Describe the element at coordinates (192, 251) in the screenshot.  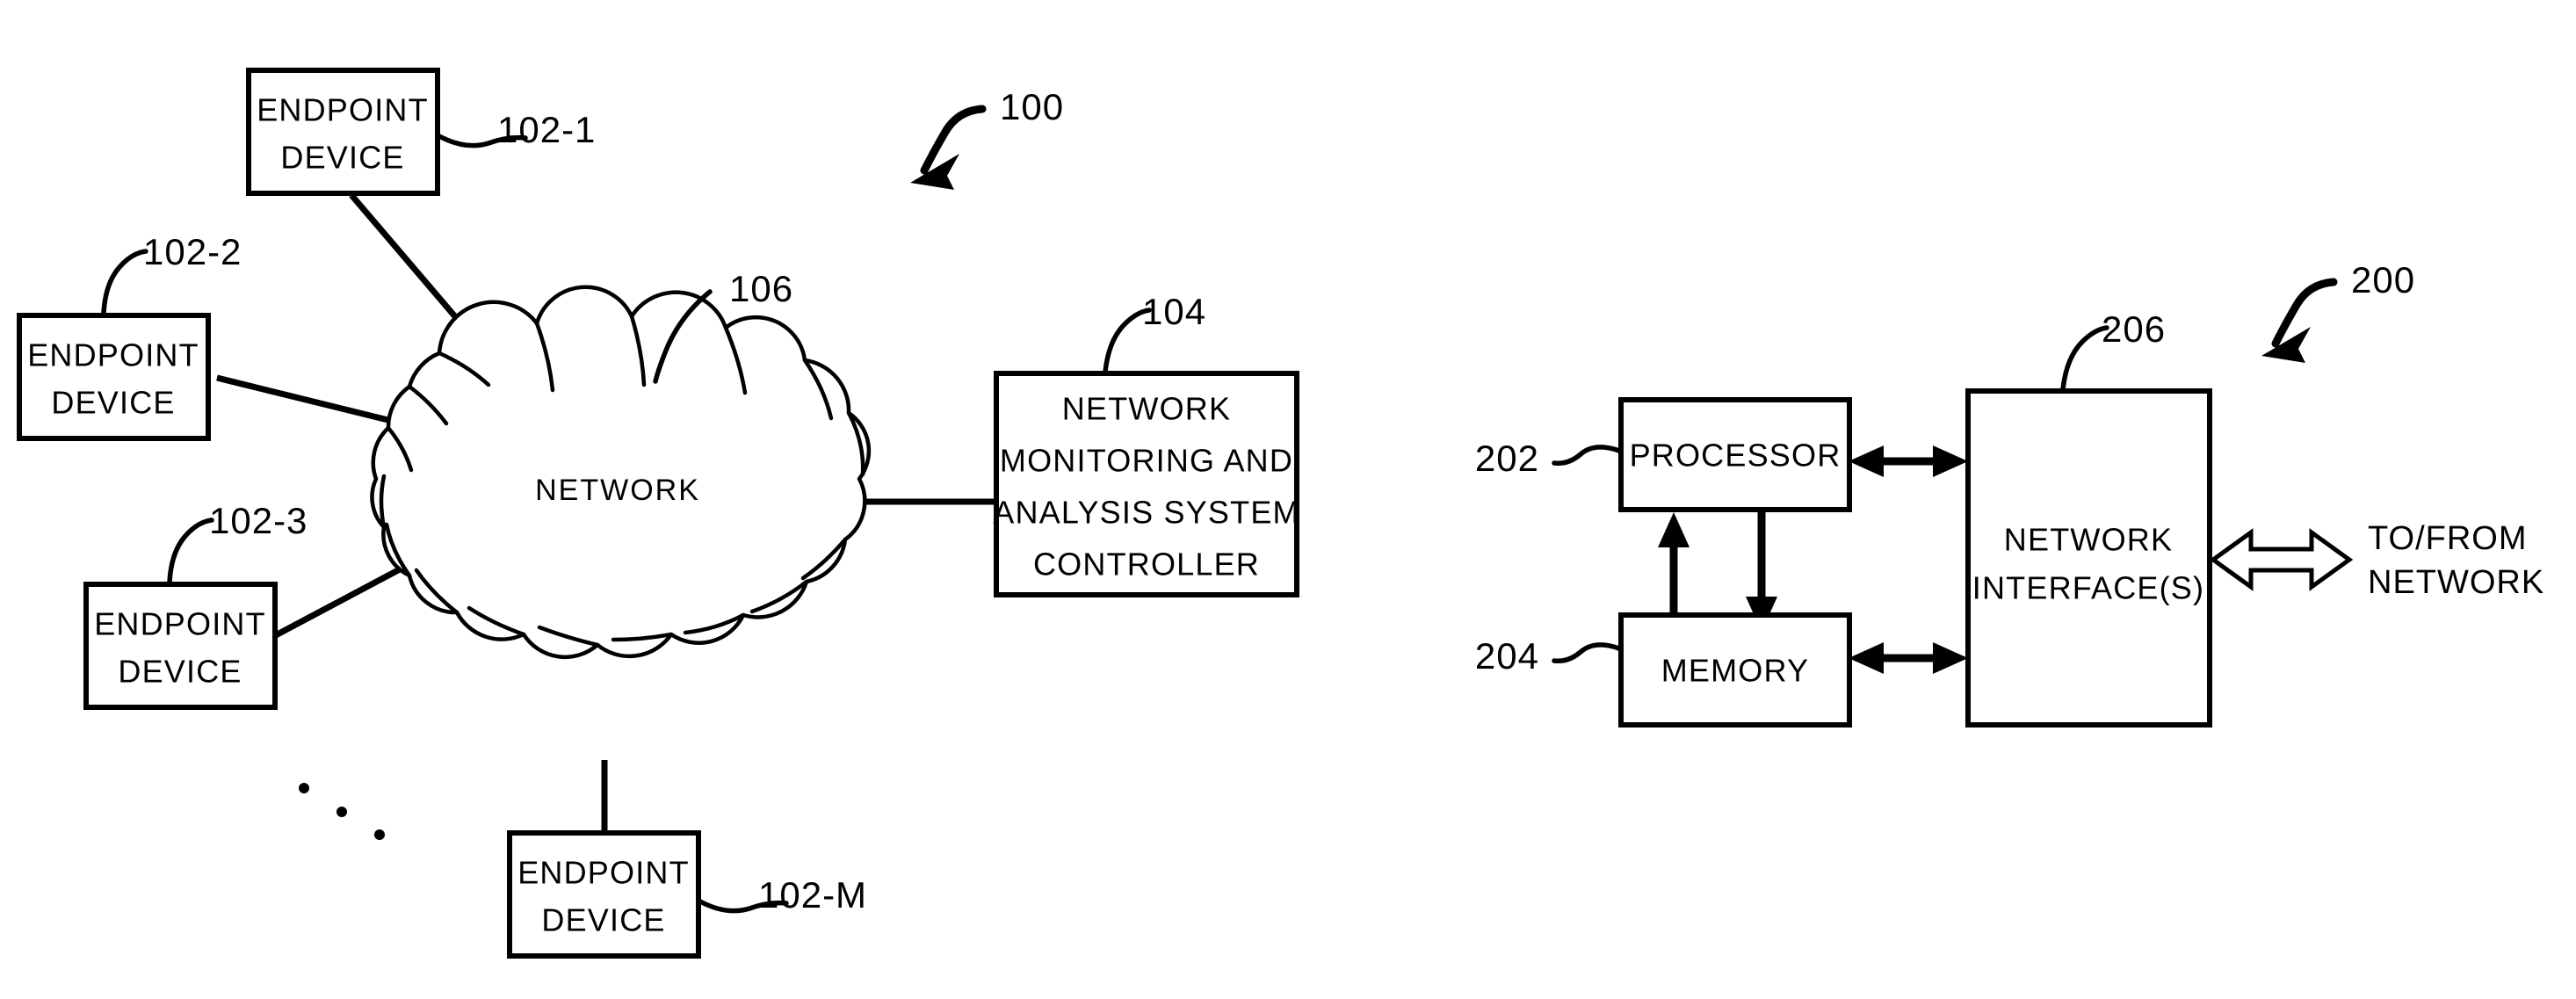
I see `ref-number-102-2: 102-2` at that location.